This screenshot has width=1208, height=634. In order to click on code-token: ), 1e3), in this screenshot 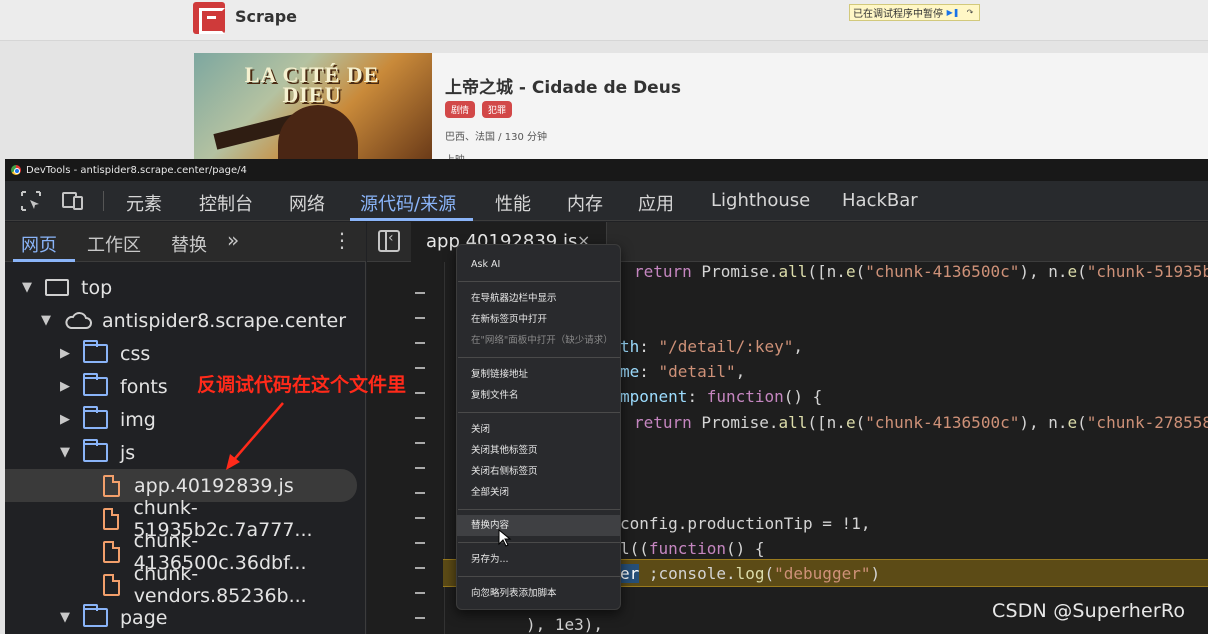, I will do `click(565, 624)`.